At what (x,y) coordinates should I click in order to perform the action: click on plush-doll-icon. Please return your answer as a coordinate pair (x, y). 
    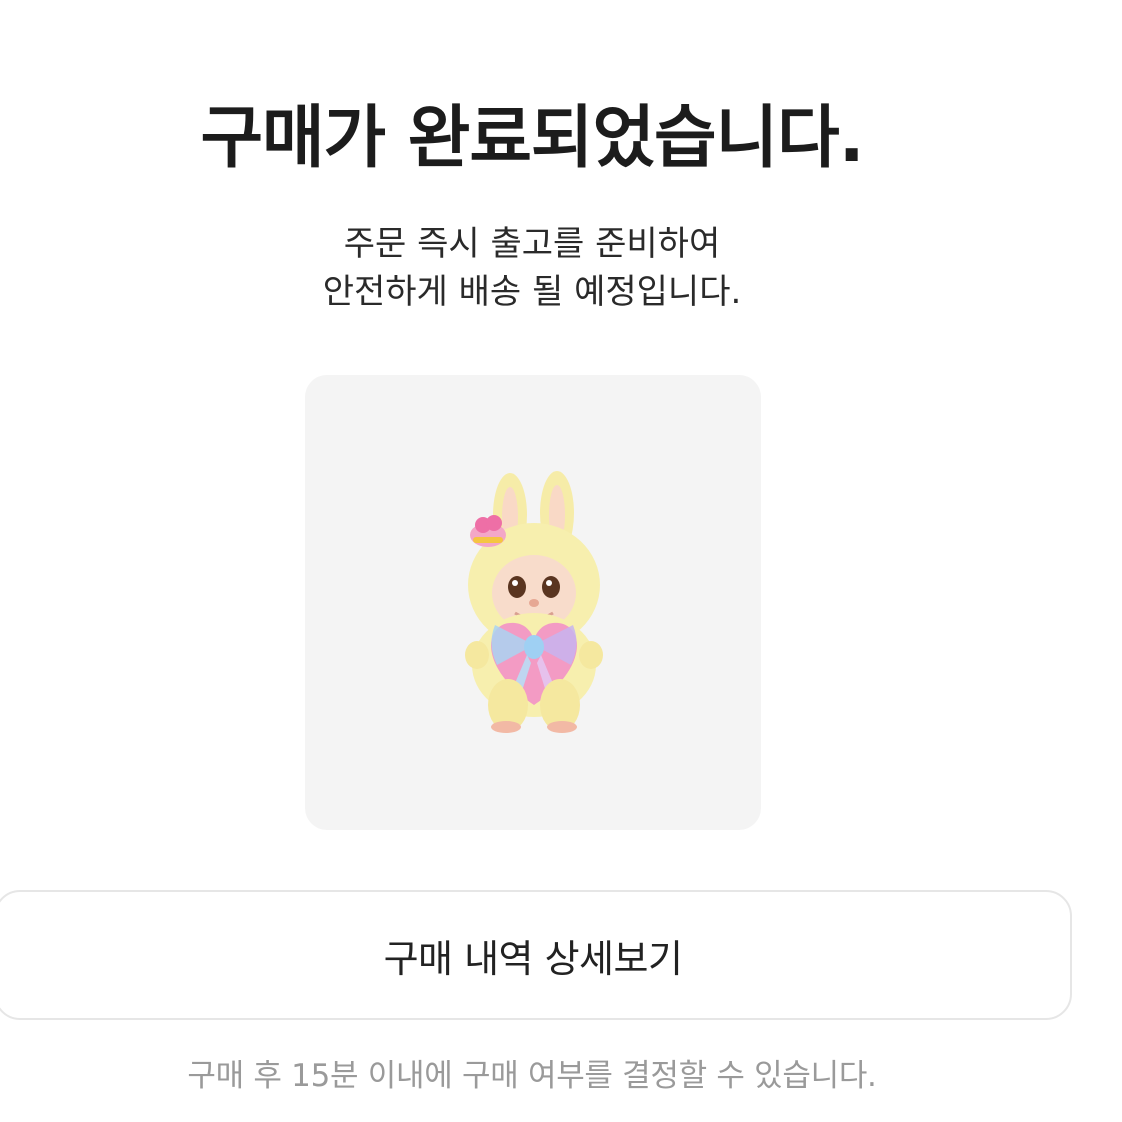
    Looking at the image, I should click on (534, 602).